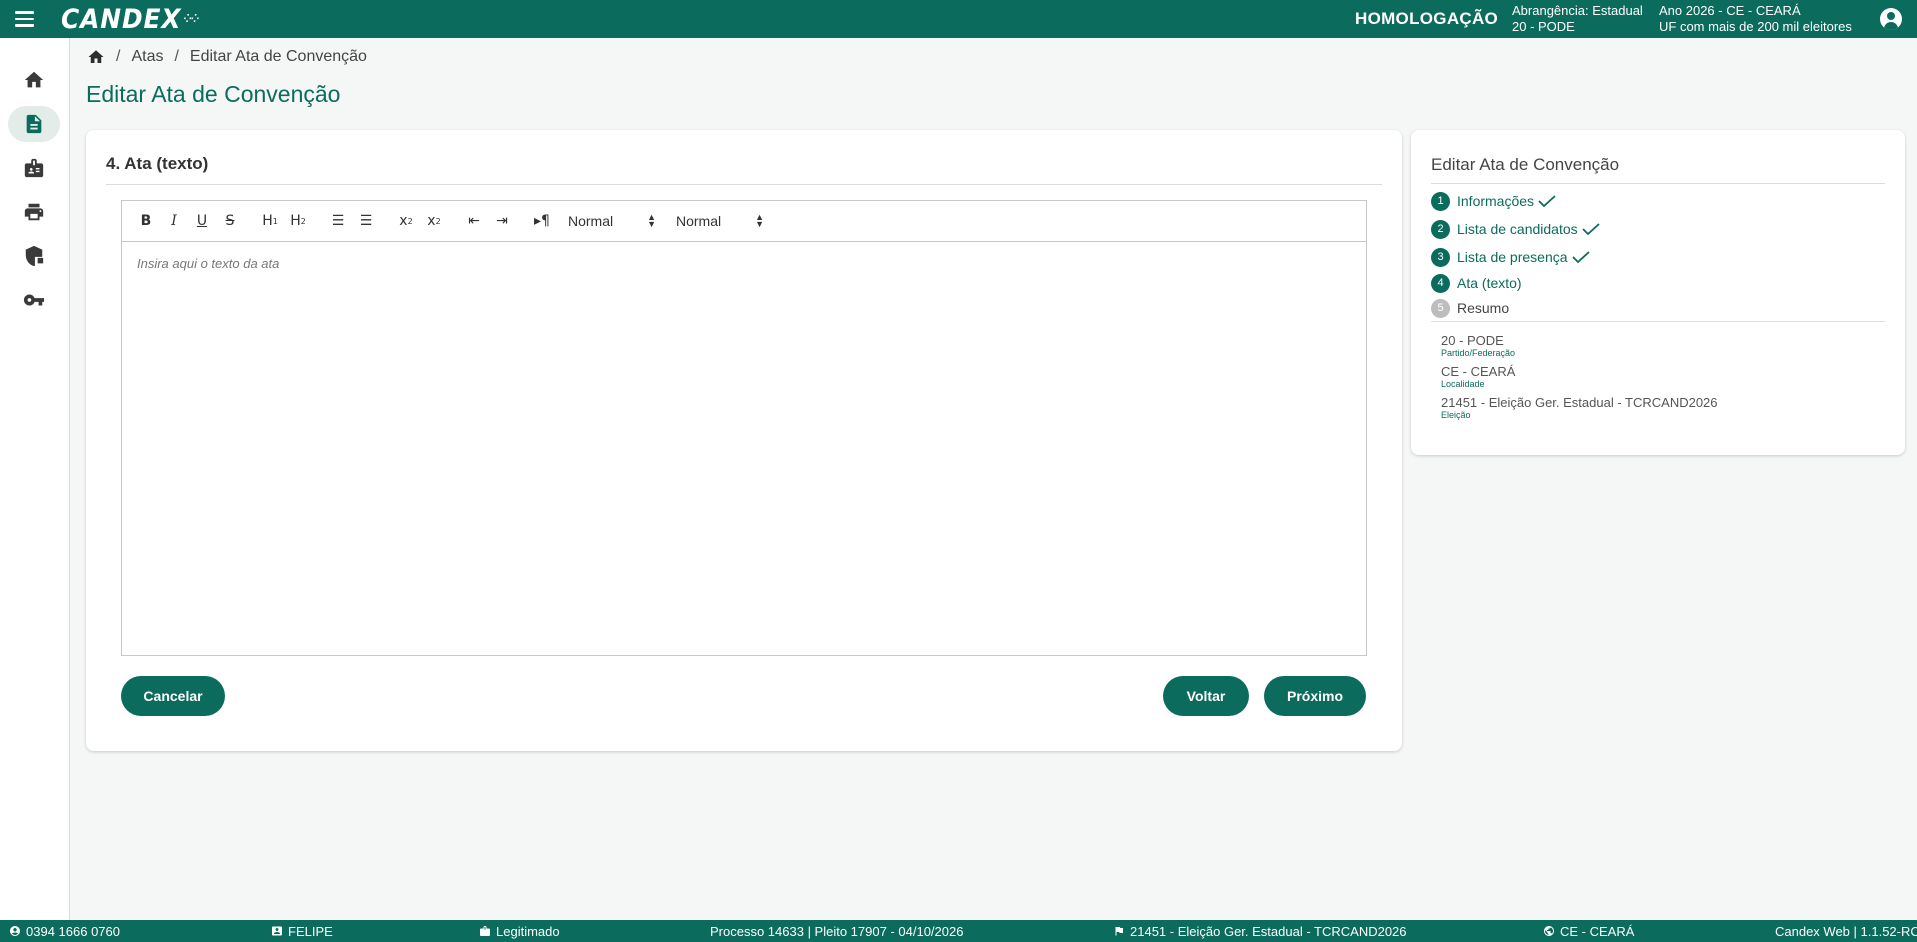 This screenshot has width=1917, height=942. What do you see at coordinates (591, 221) in the screenshot?
I see `size-select-value: Normal` at bounding box center [591, 221].